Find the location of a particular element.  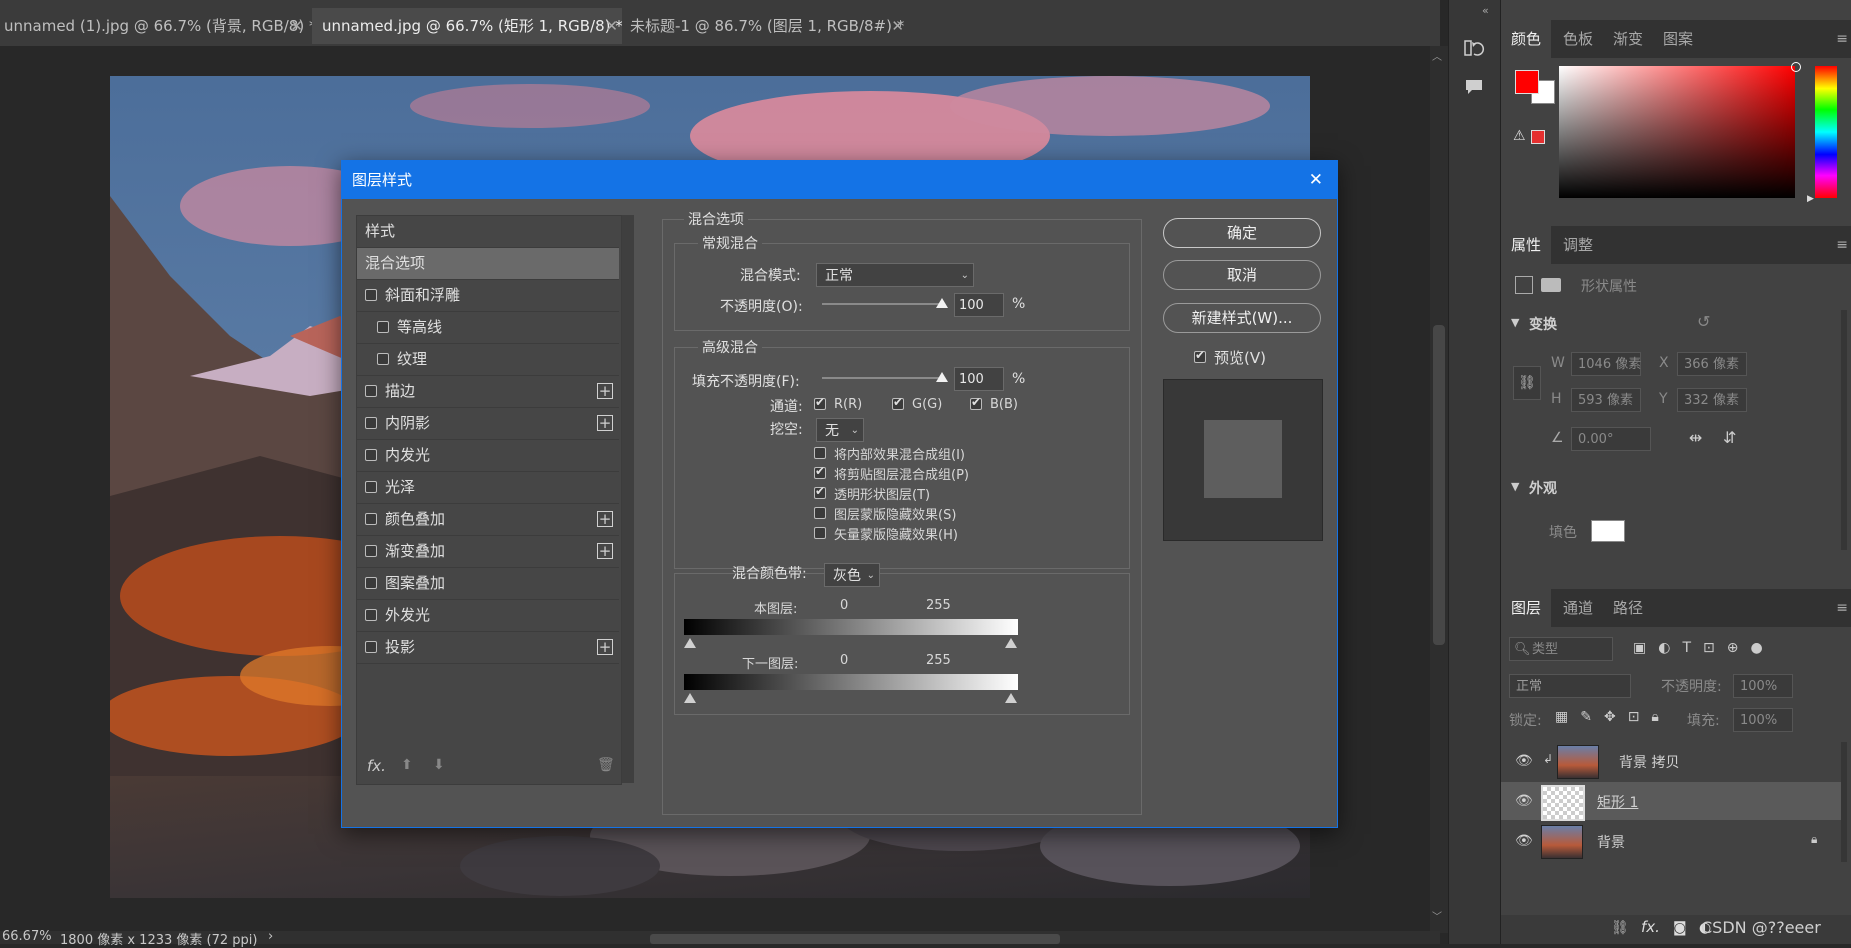

blend-if-dropdown: 灰色 ⌄ is located at coordinates (852, 575).